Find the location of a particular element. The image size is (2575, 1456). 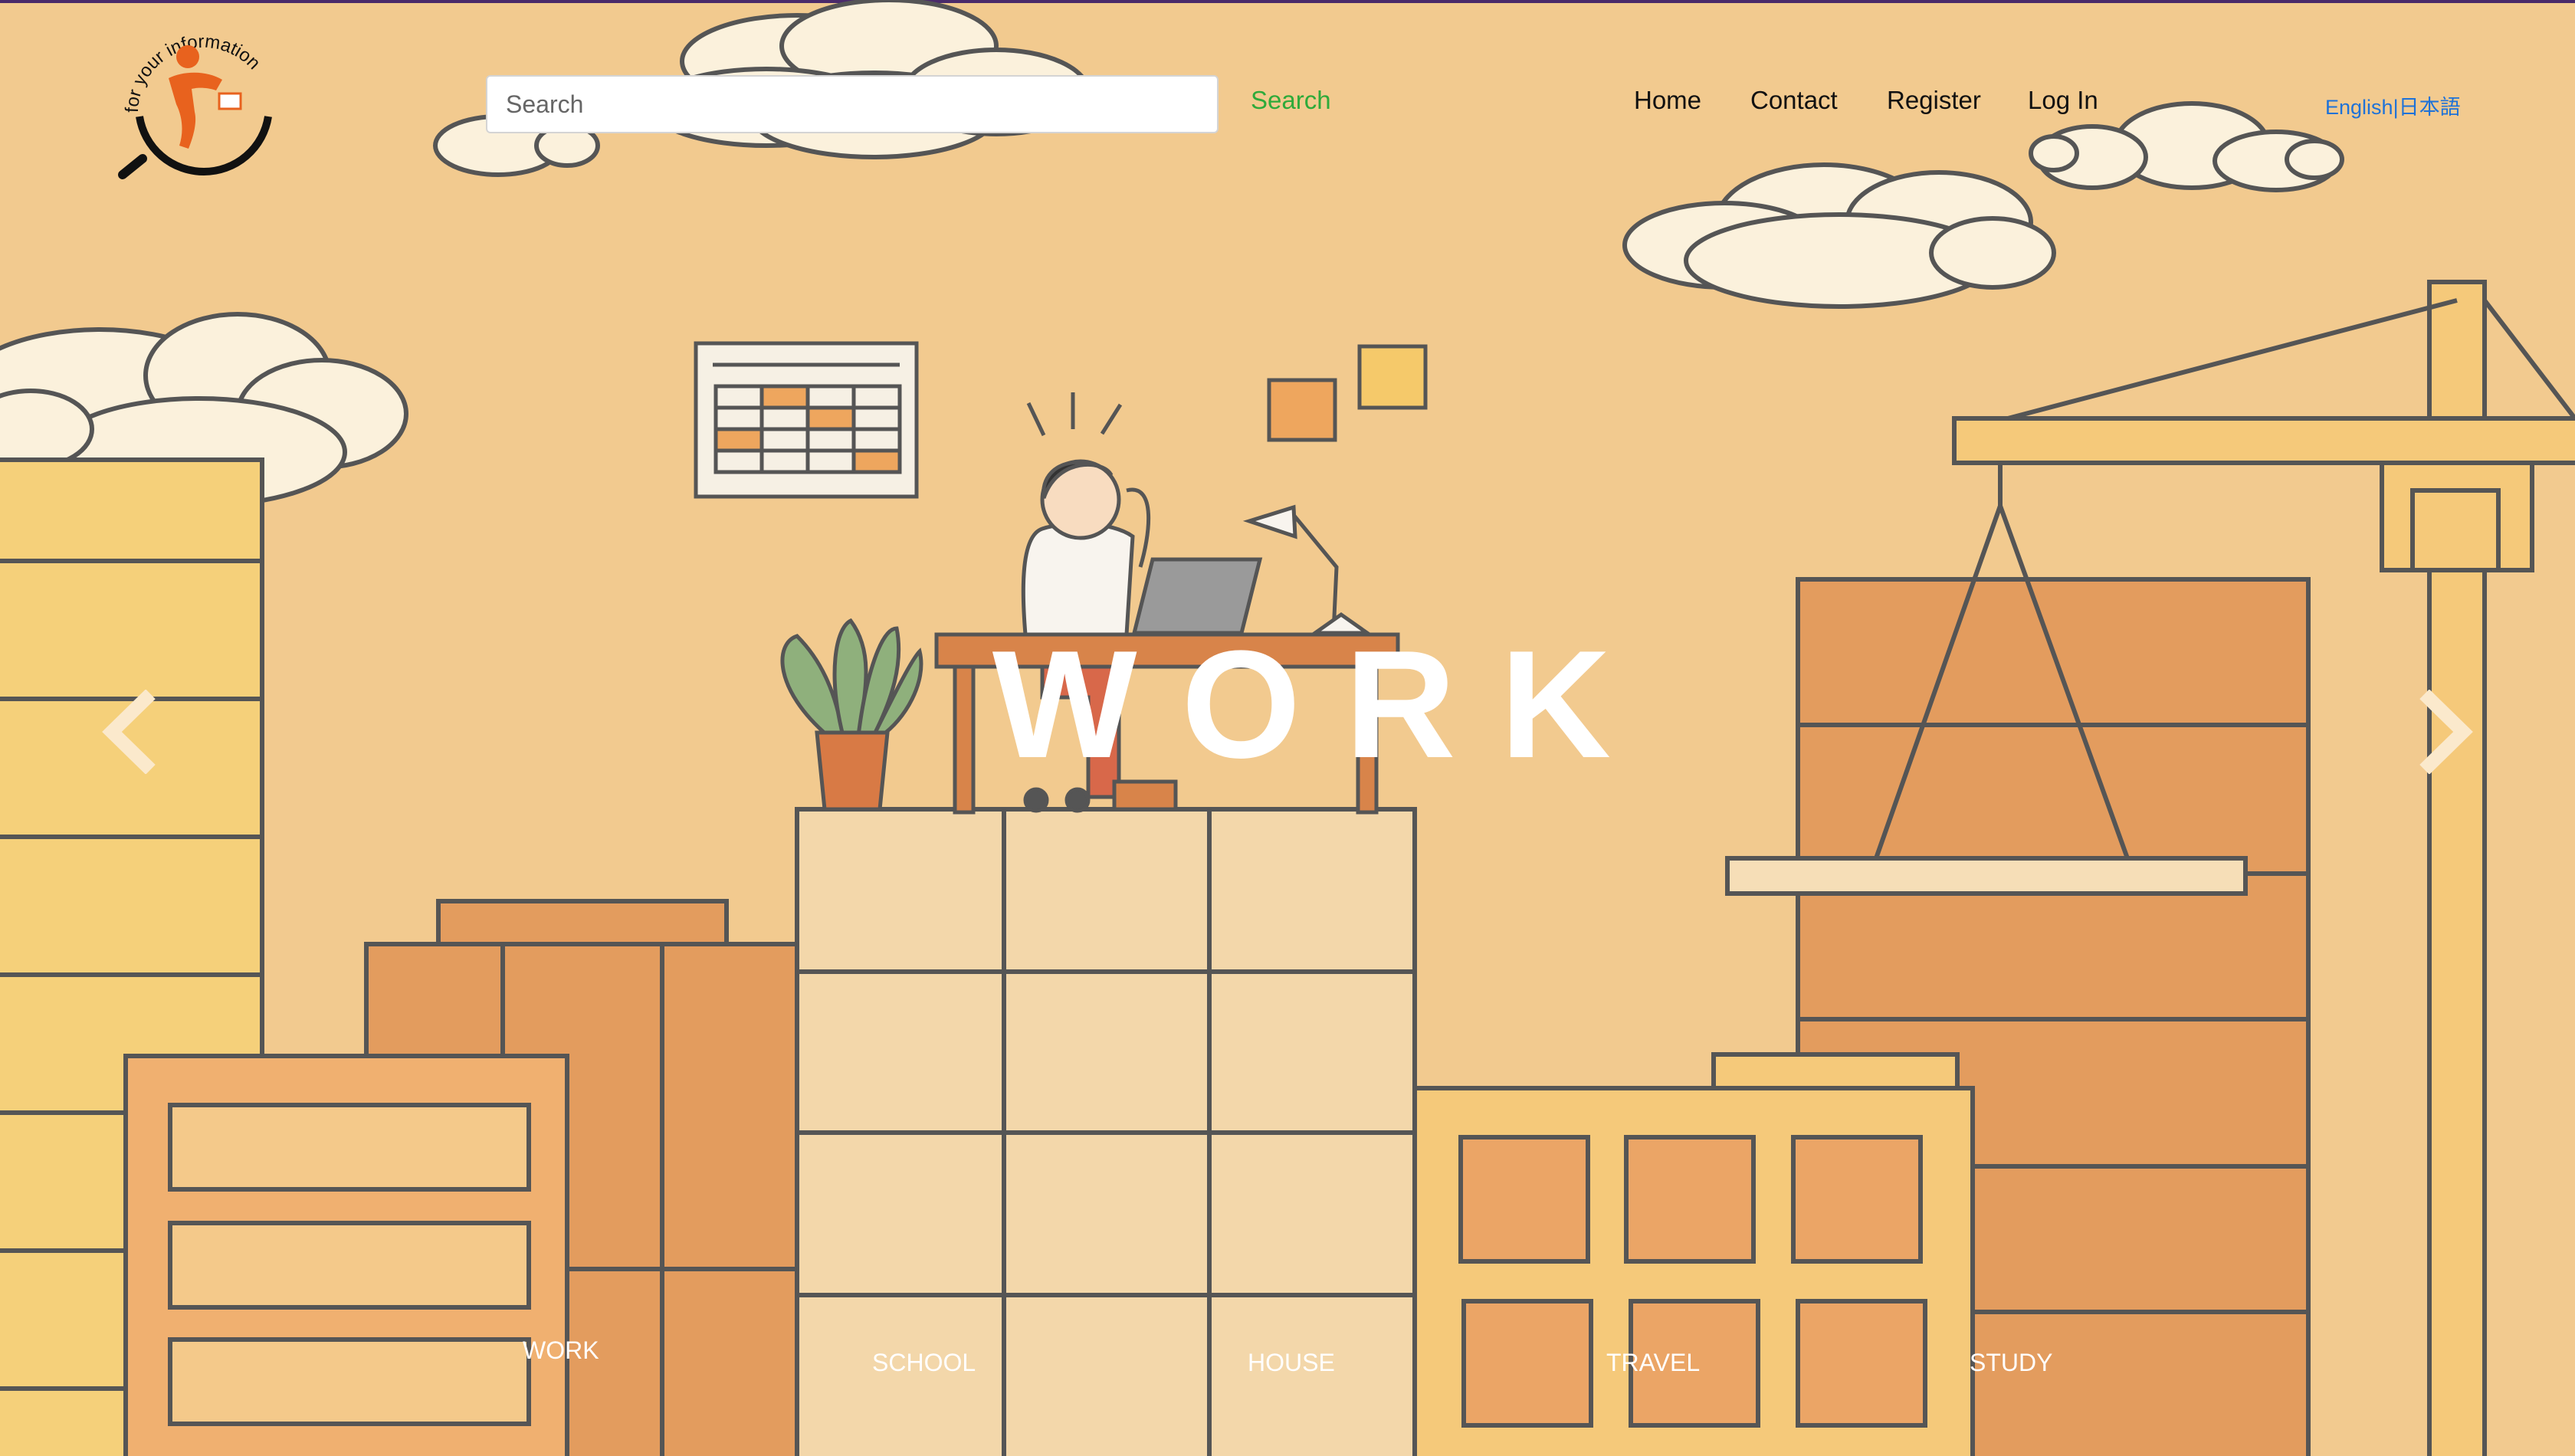

language-switcher: English|日本語 is located at coordinates (2393, 105).